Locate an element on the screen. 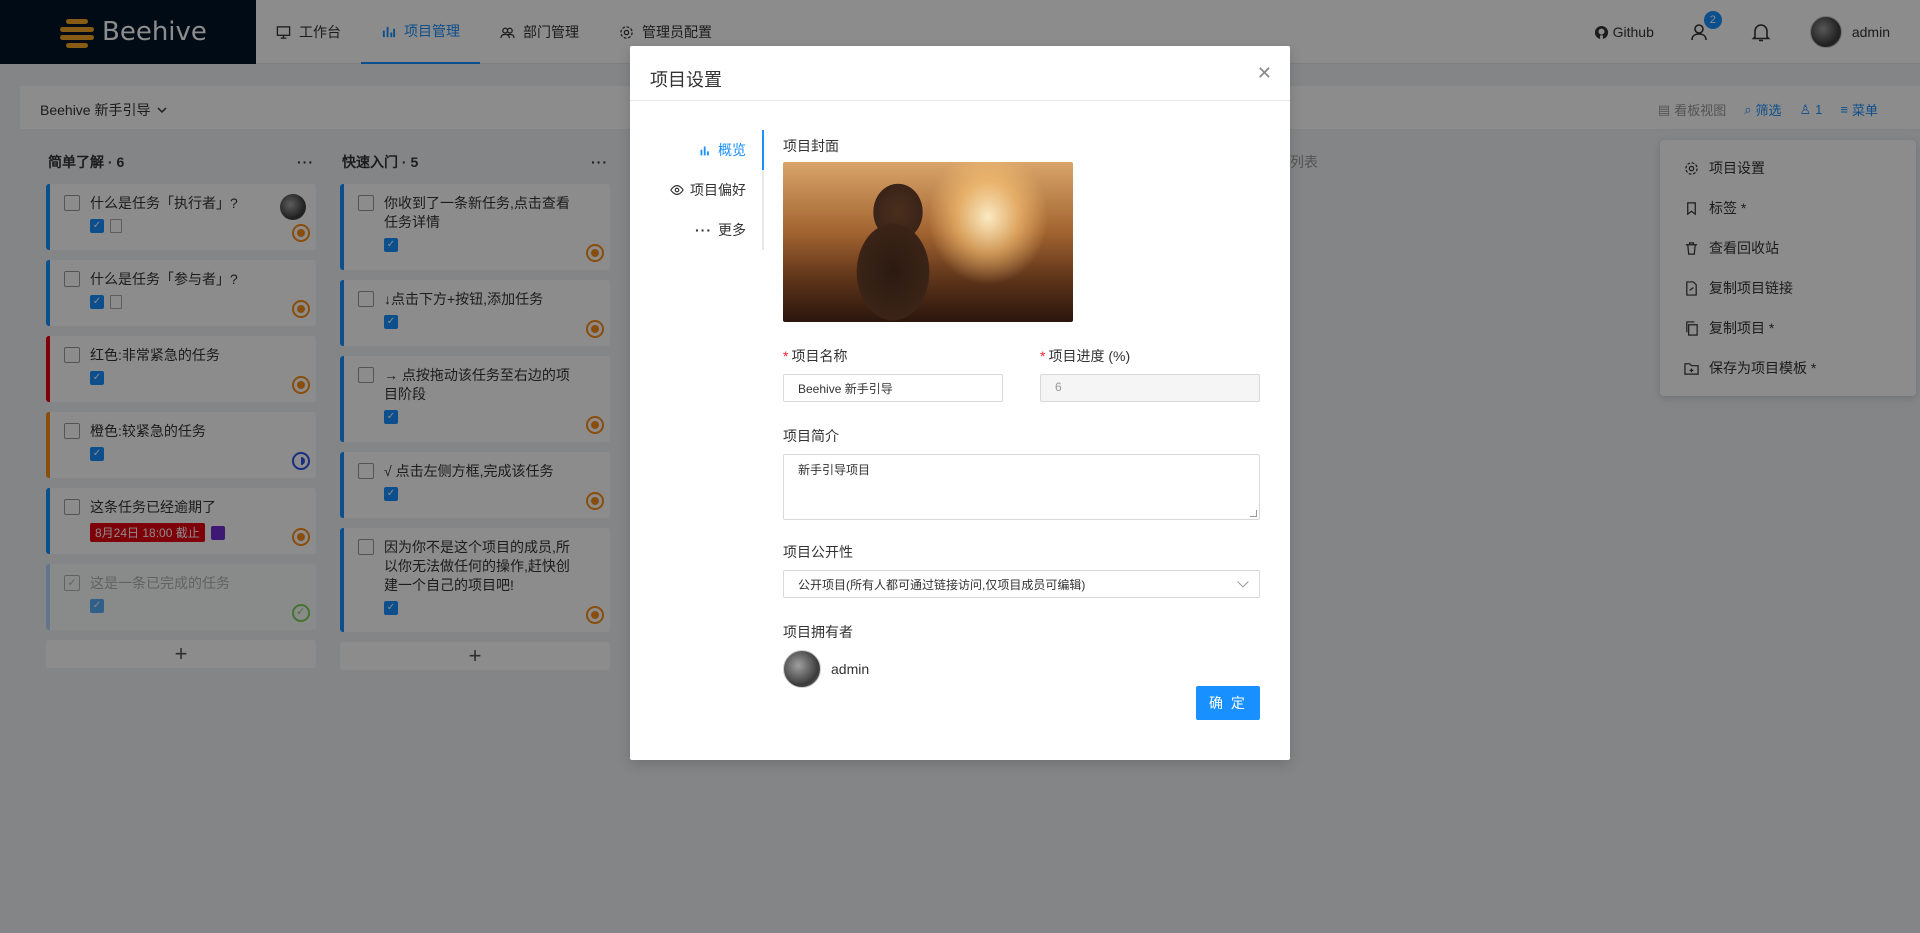 The image size is (1920, 933). modal-title: 项目设置 is located at coordinates (686, 80).